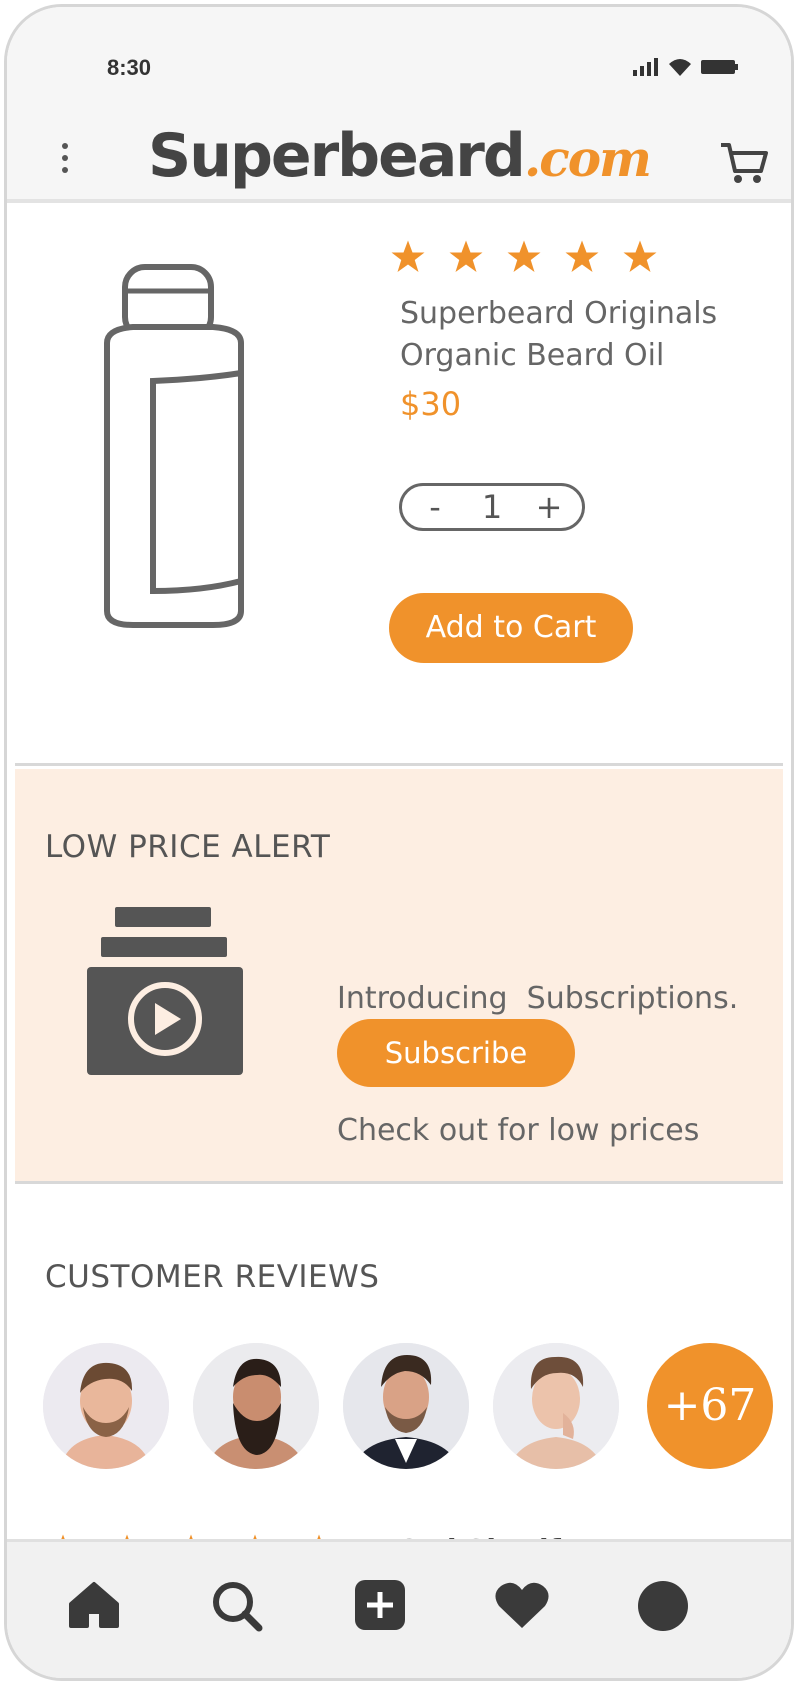  I want to click on product-name-line1: Superbeard Originals, so click(559, 313).